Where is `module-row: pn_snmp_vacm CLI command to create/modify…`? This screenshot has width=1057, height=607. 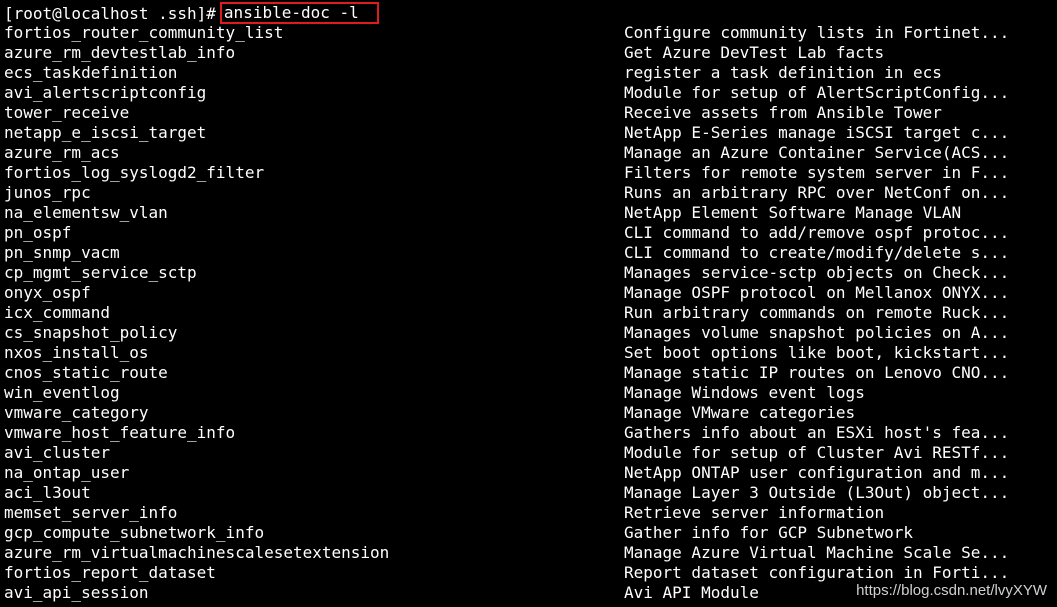
module-row: pn_snmp_vacm CLI command to create/modify… is located at coordinates (529, 253).